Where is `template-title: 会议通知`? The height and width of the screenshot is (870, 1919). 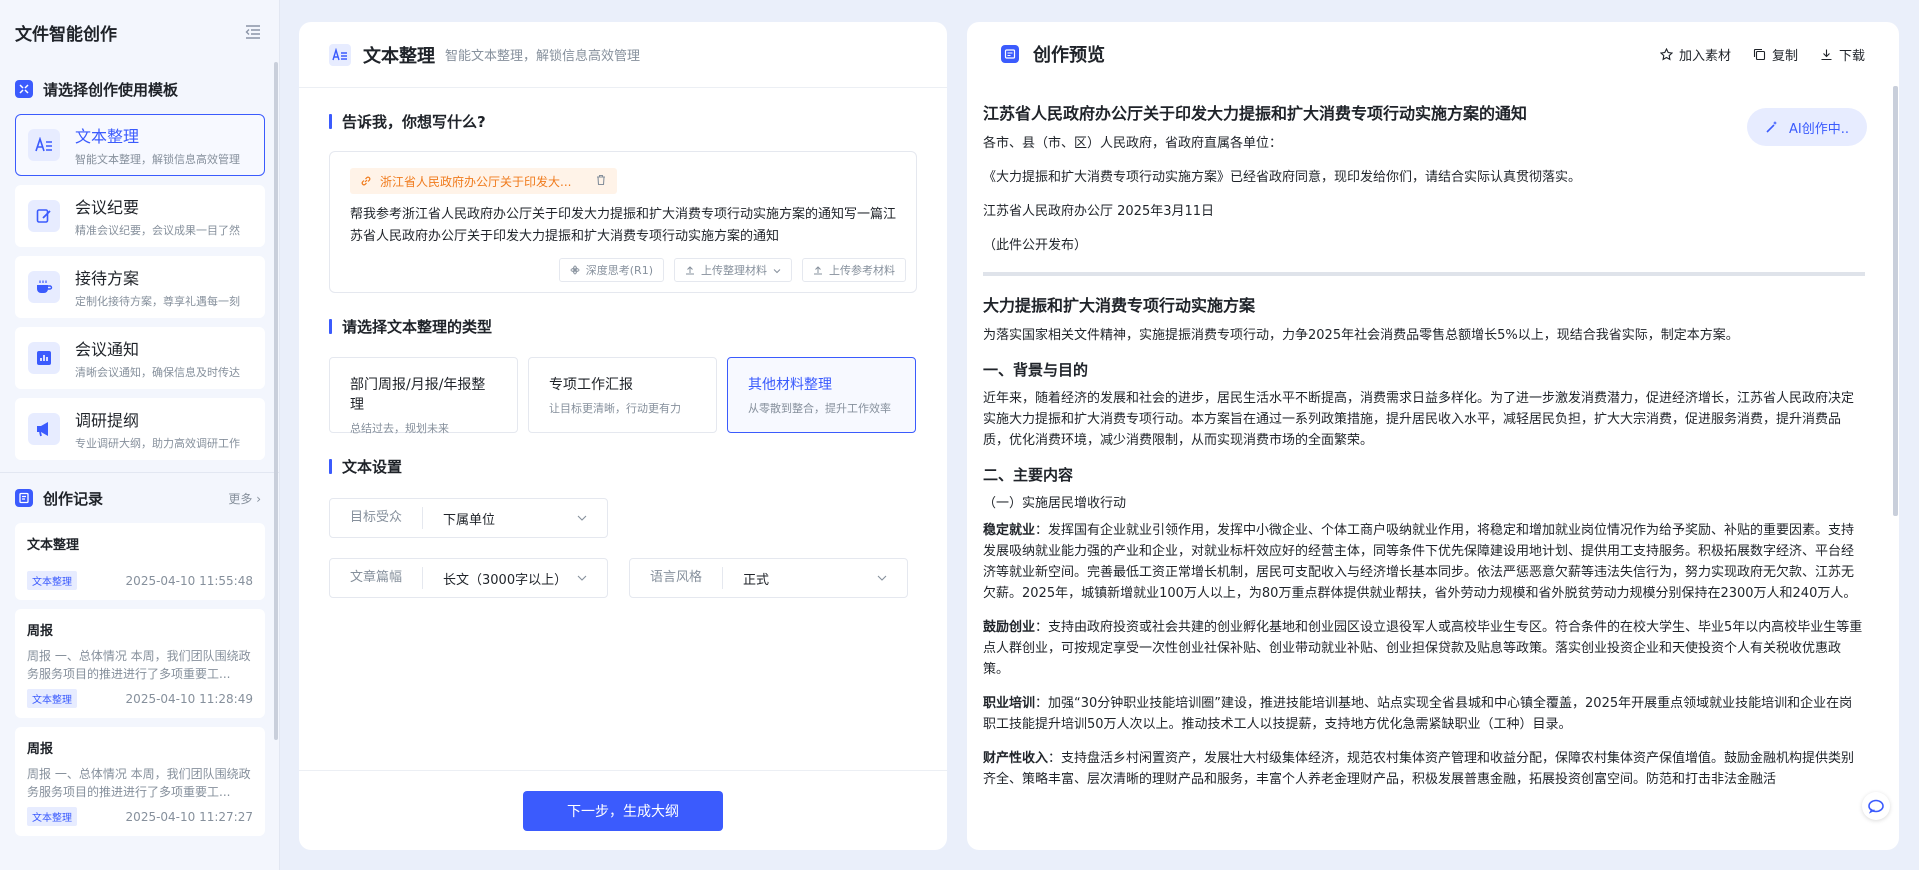 template-title: 会议通知 is located at coordinates (107, 349).